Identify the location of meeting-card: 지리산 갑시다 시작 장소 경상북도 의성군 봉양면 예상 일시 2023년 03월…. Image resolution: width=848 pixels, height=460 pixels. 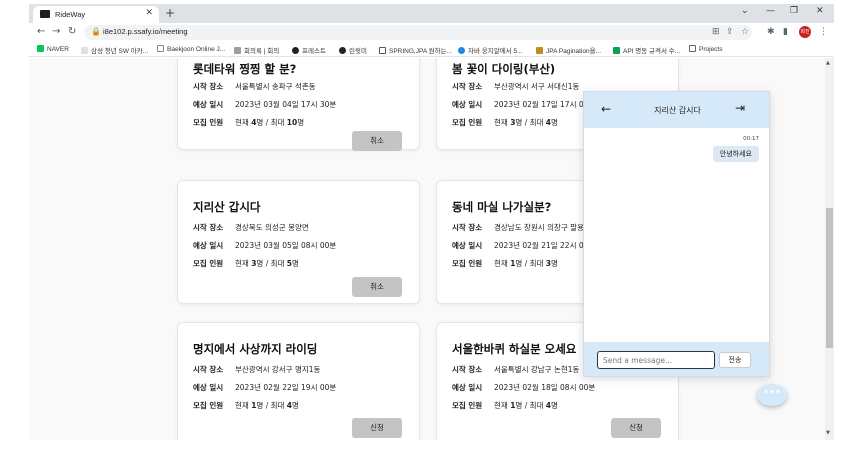
(298, 242).